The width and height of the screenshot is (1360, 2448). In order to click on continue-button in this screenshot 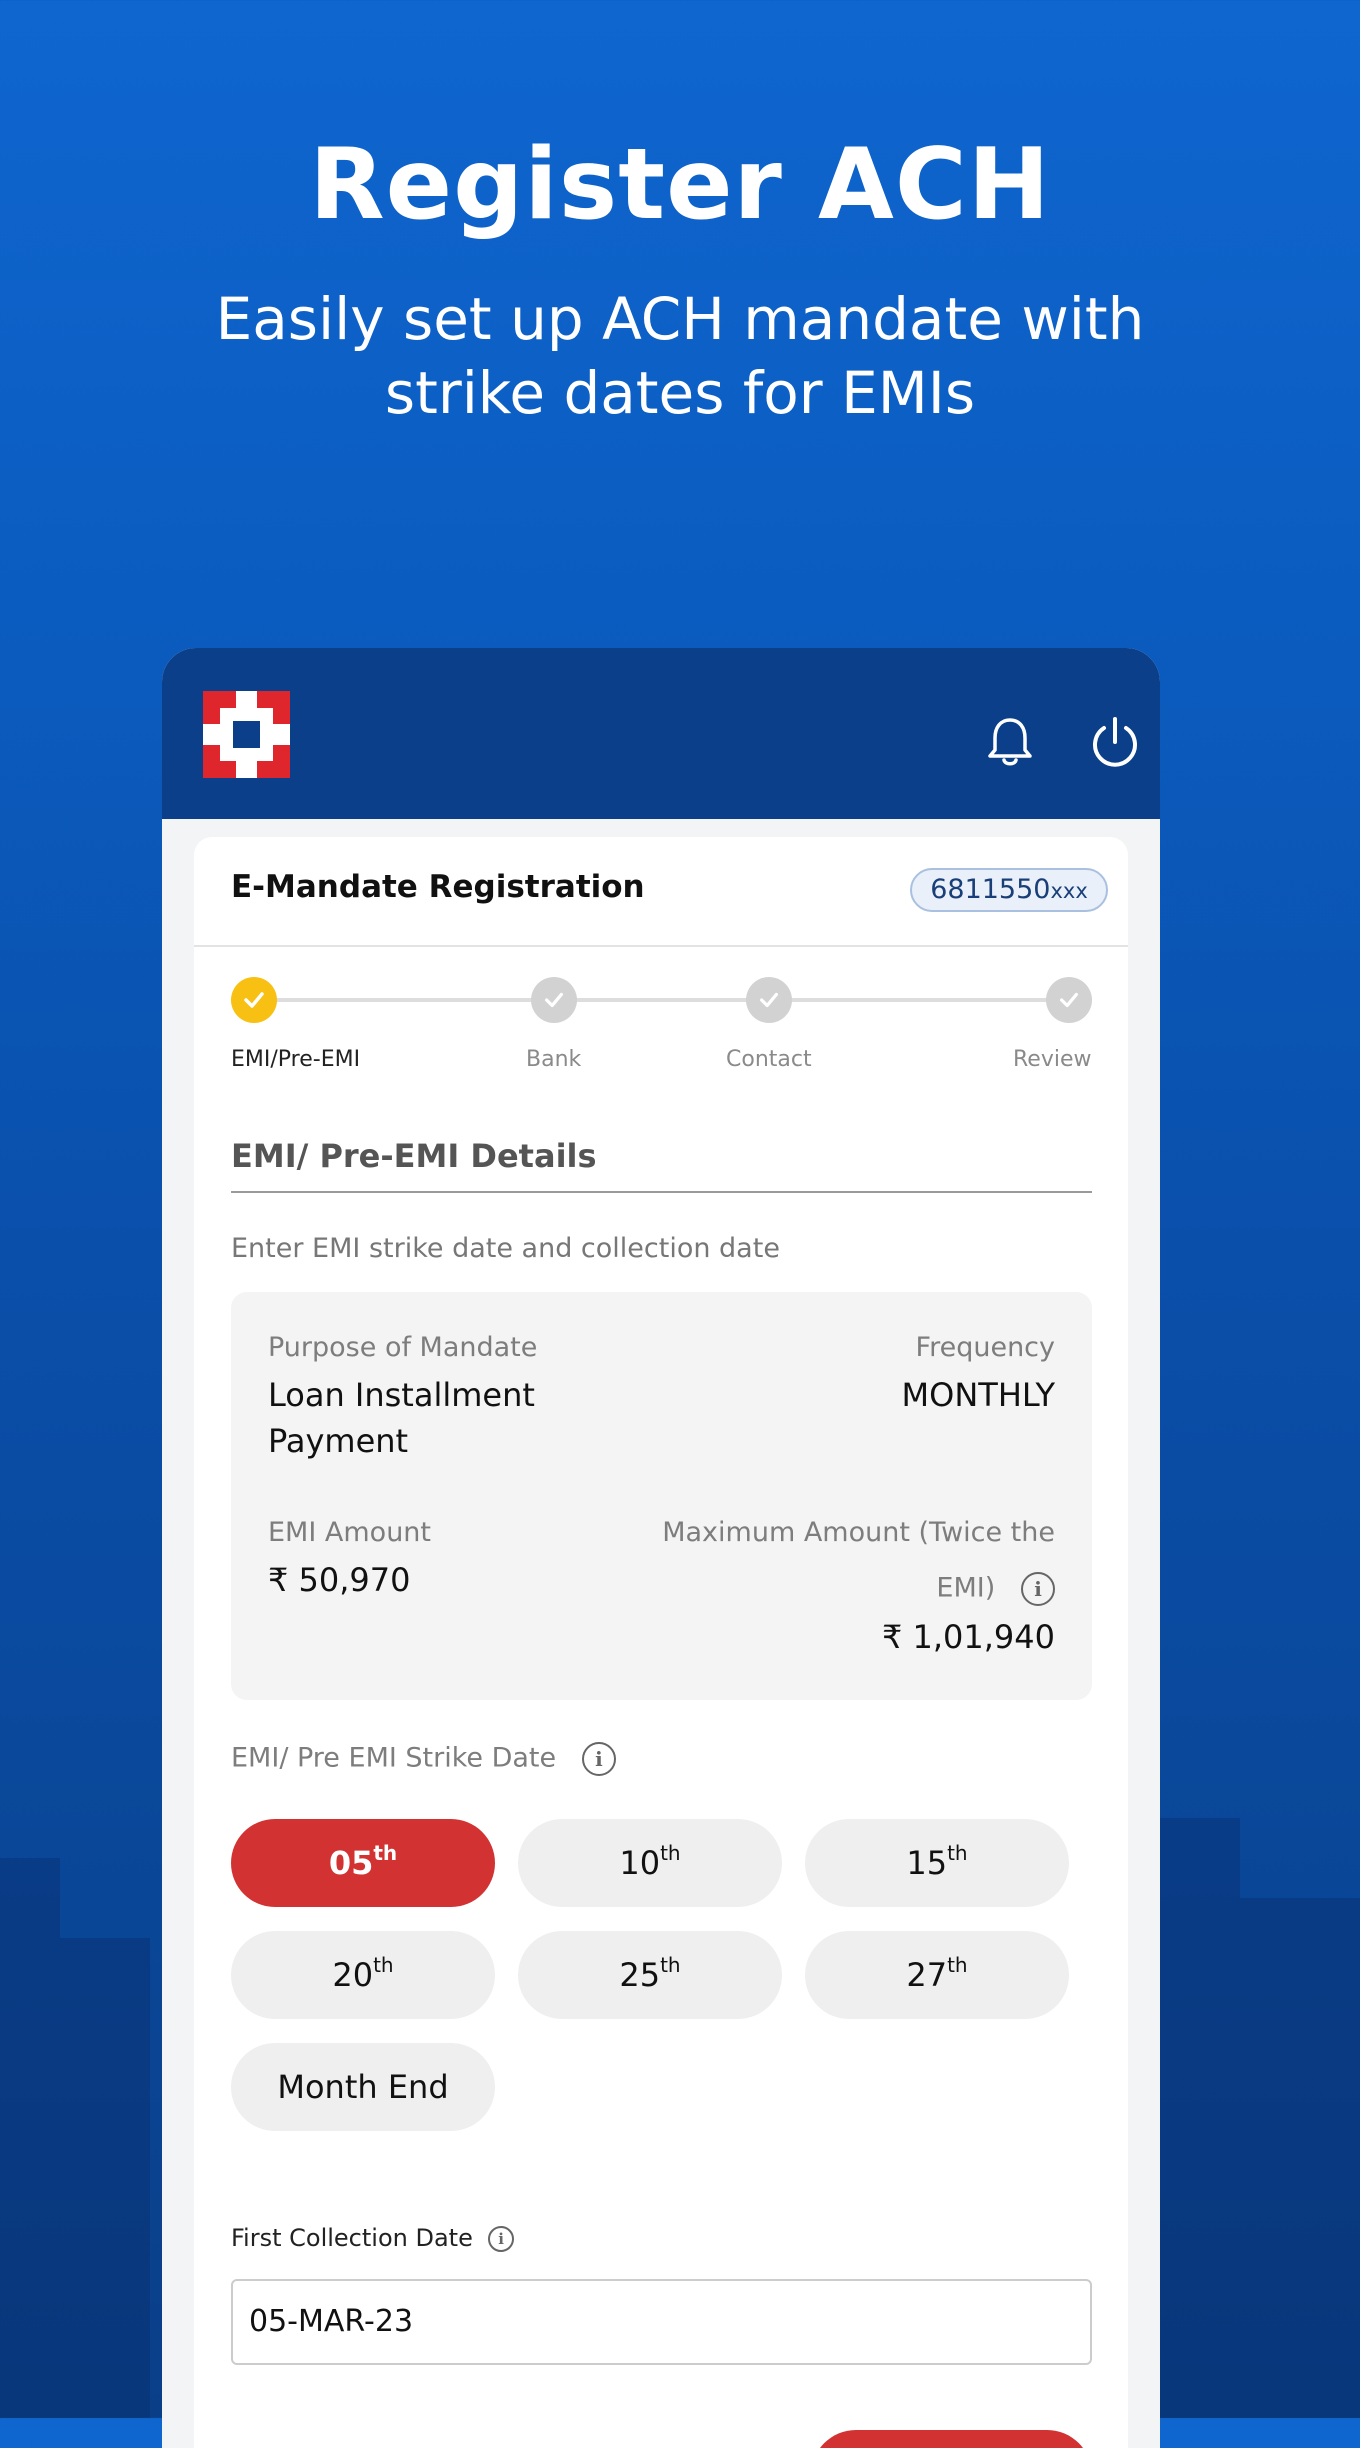, I will do `click(951, 2439)`.